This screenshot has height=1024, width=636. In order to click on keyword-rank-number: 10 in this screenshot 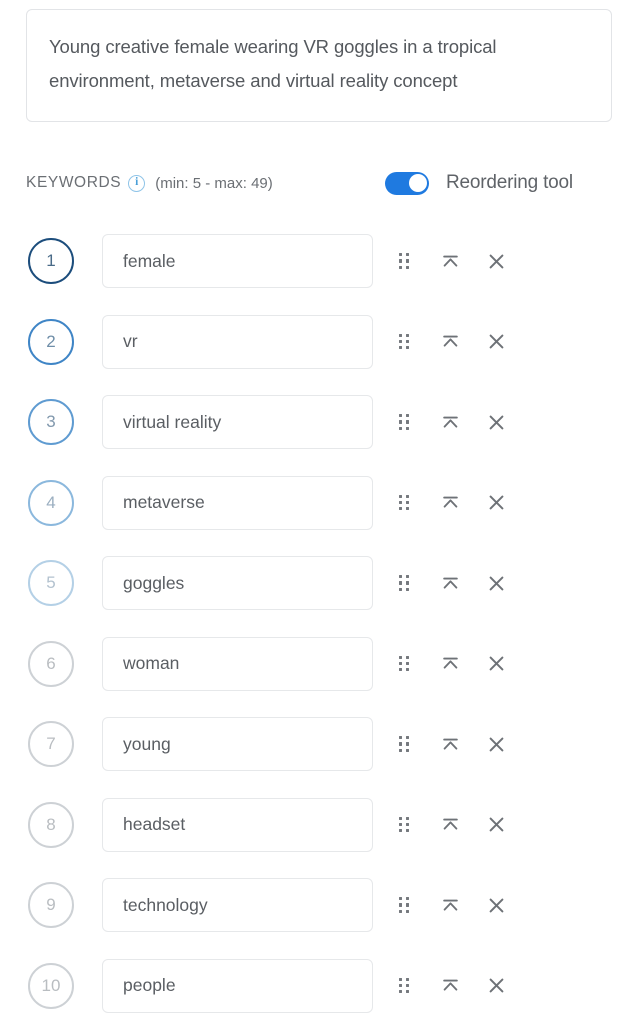, I will do `click(51, 985)`.